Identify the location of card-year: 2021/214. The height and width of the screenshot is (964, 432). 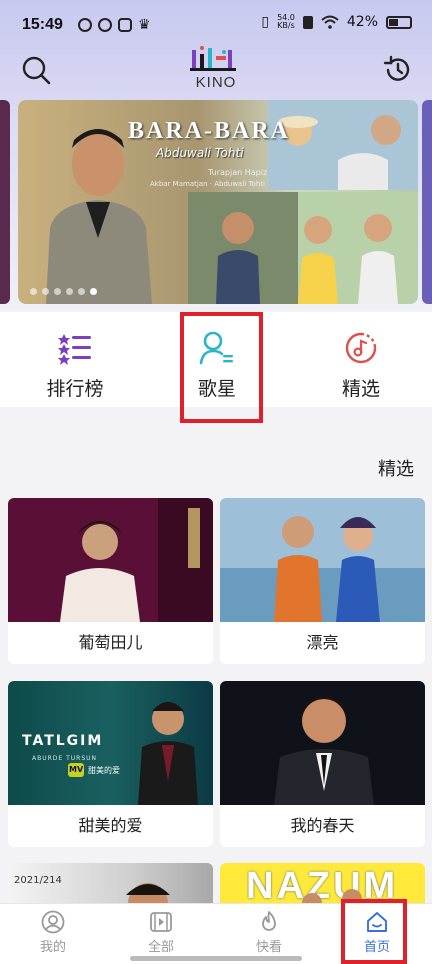
(38, 880).